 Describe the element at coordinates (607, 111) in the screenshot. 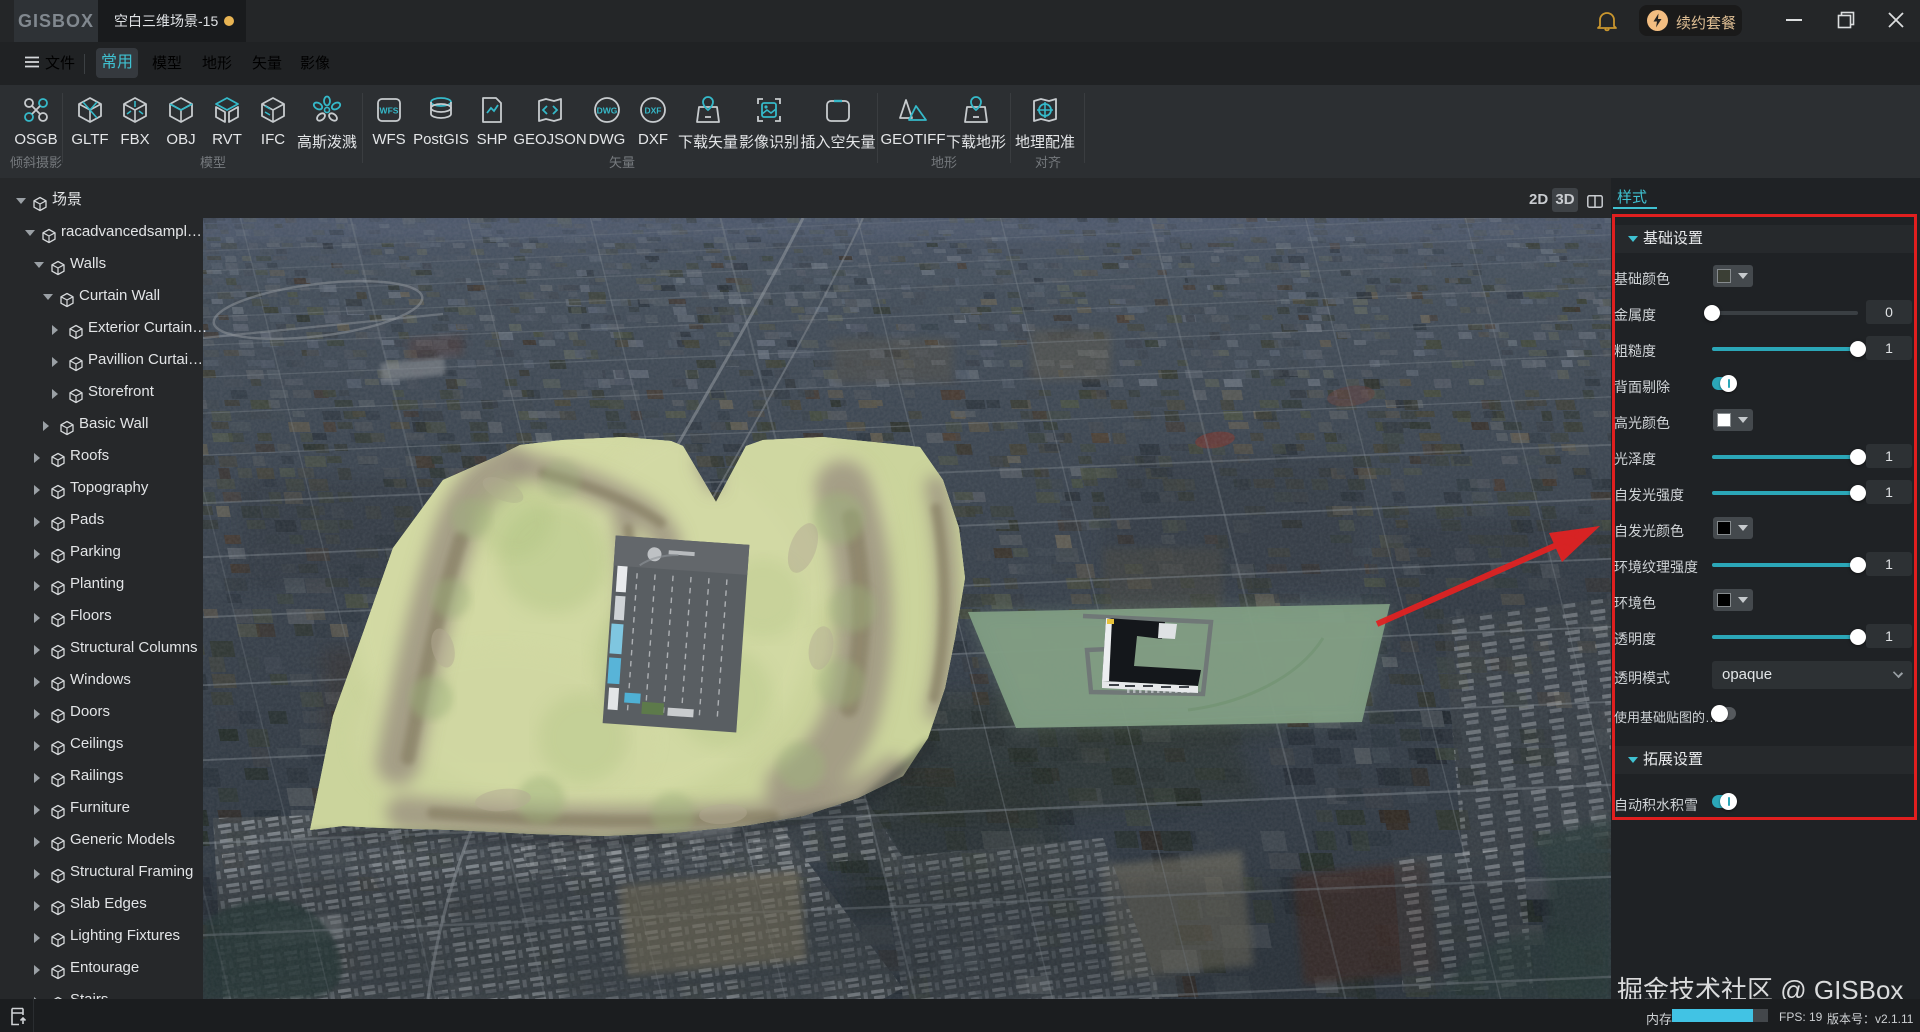

I see `svg-text: DWG` at that location.